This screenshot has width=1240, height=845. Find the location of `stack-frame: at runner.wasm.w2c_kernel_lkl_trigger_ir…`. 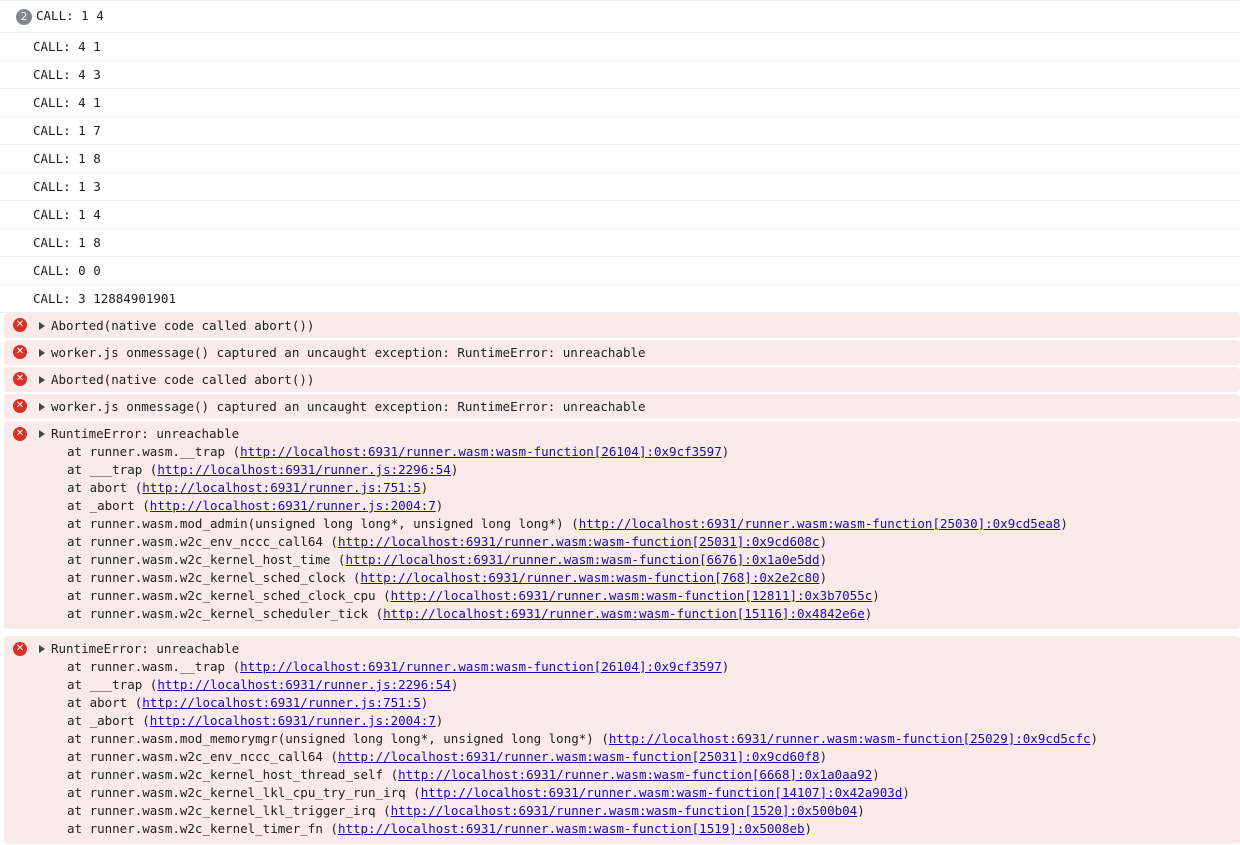

stack-frame: at runner.wasm.w2c_kernel_lkl_trigger_ir… is located at coordinates (622, 811).